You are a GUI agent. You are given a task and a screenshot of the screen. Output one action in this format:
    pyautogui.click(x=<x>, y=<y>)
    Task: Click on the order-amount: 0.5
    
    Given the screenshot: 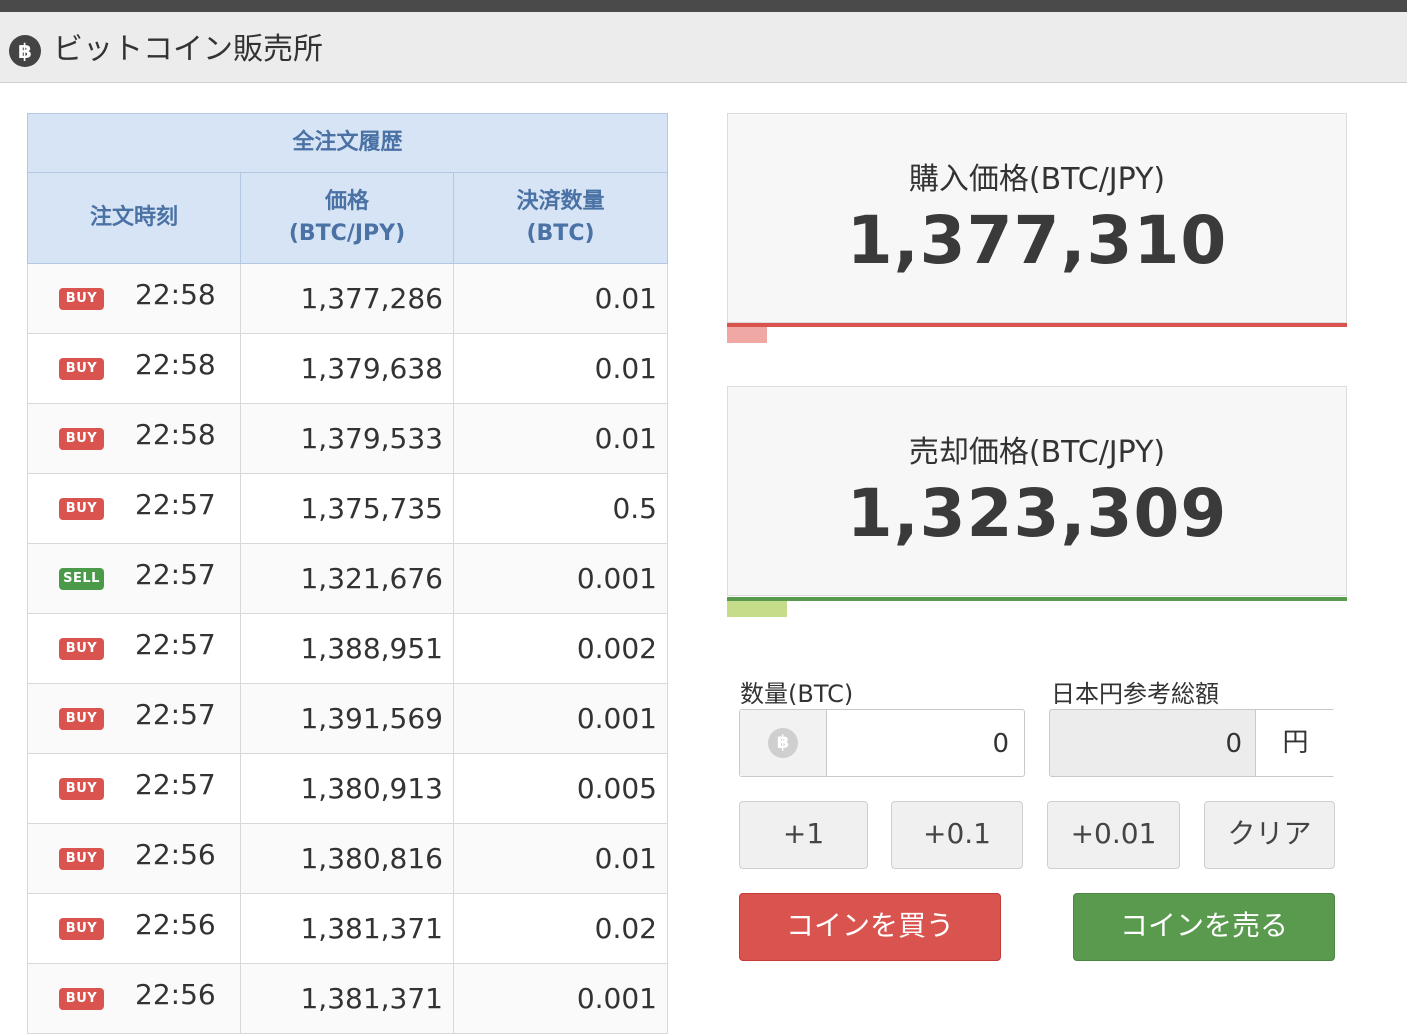 What is the action you would take?
    pyautogui.click(x=560, y=508)
    